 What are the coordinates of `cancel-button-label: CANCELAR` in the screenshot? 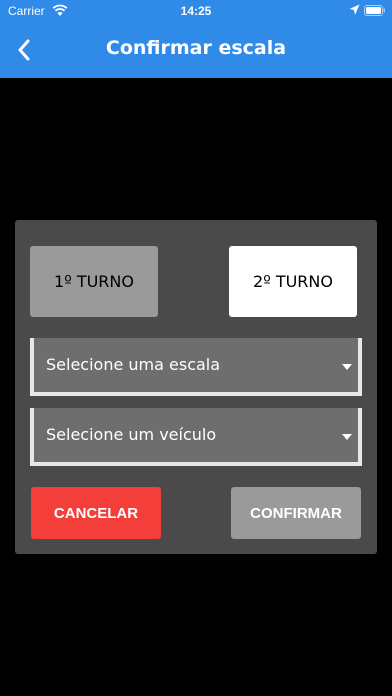 It's located at (96, 513).